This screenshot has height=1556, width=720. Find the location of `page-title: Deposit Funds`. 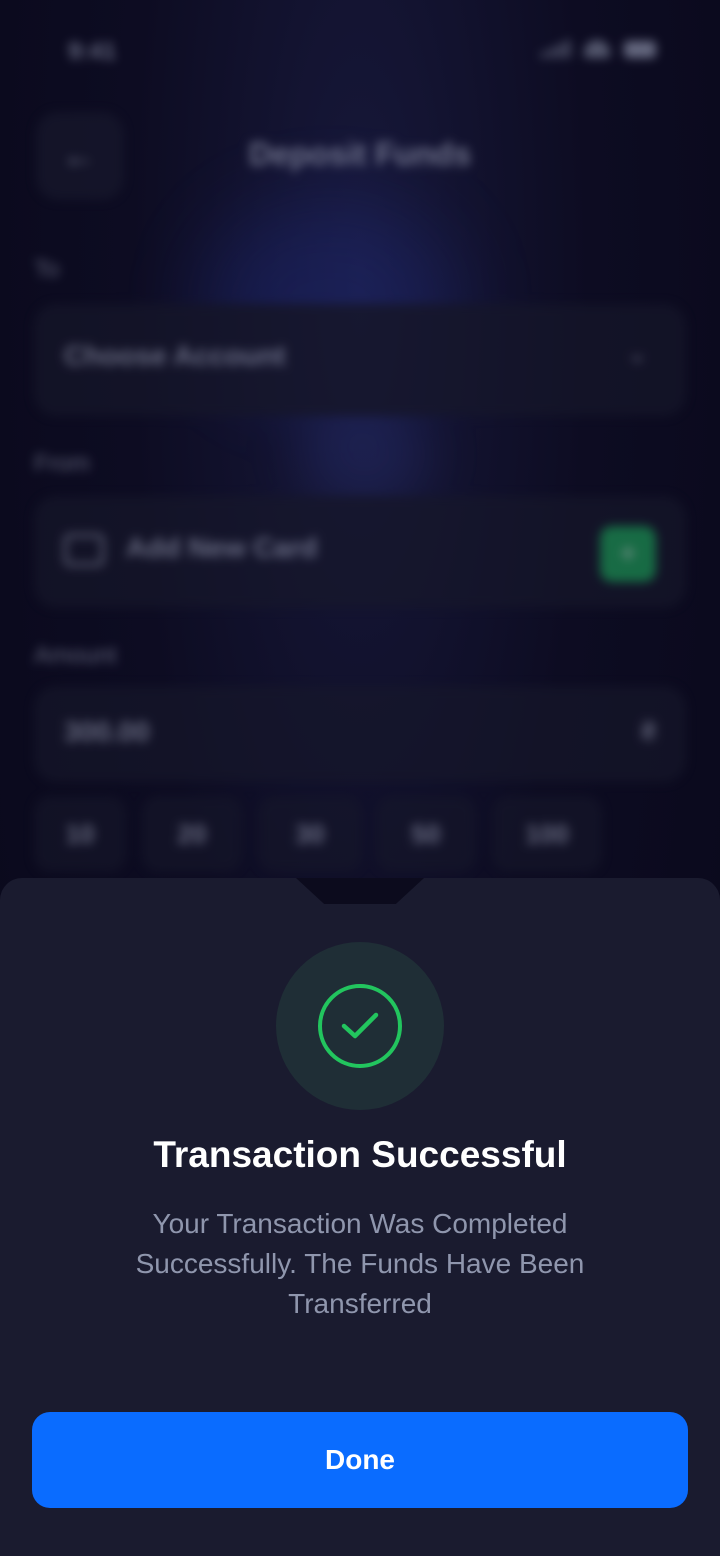

page-title: Deposit Funds is located at coordinates (360, 154).